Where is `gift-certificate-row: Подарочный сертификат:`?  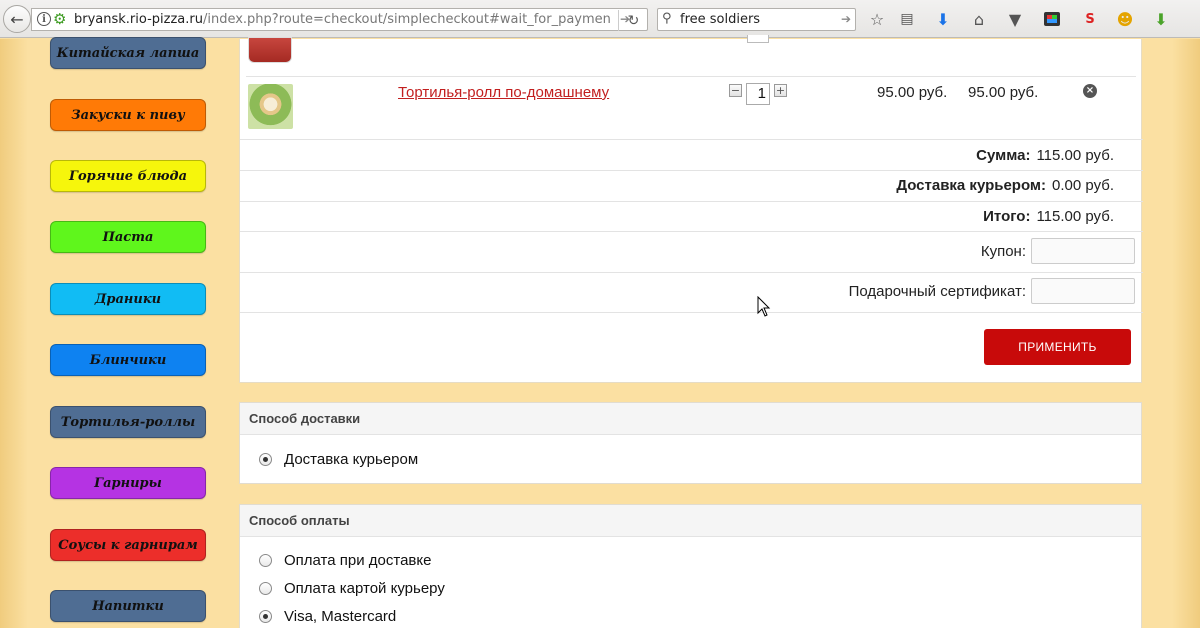 gift-certificate-row: Подарочный сертификат: is located at coordinates (992, 291).